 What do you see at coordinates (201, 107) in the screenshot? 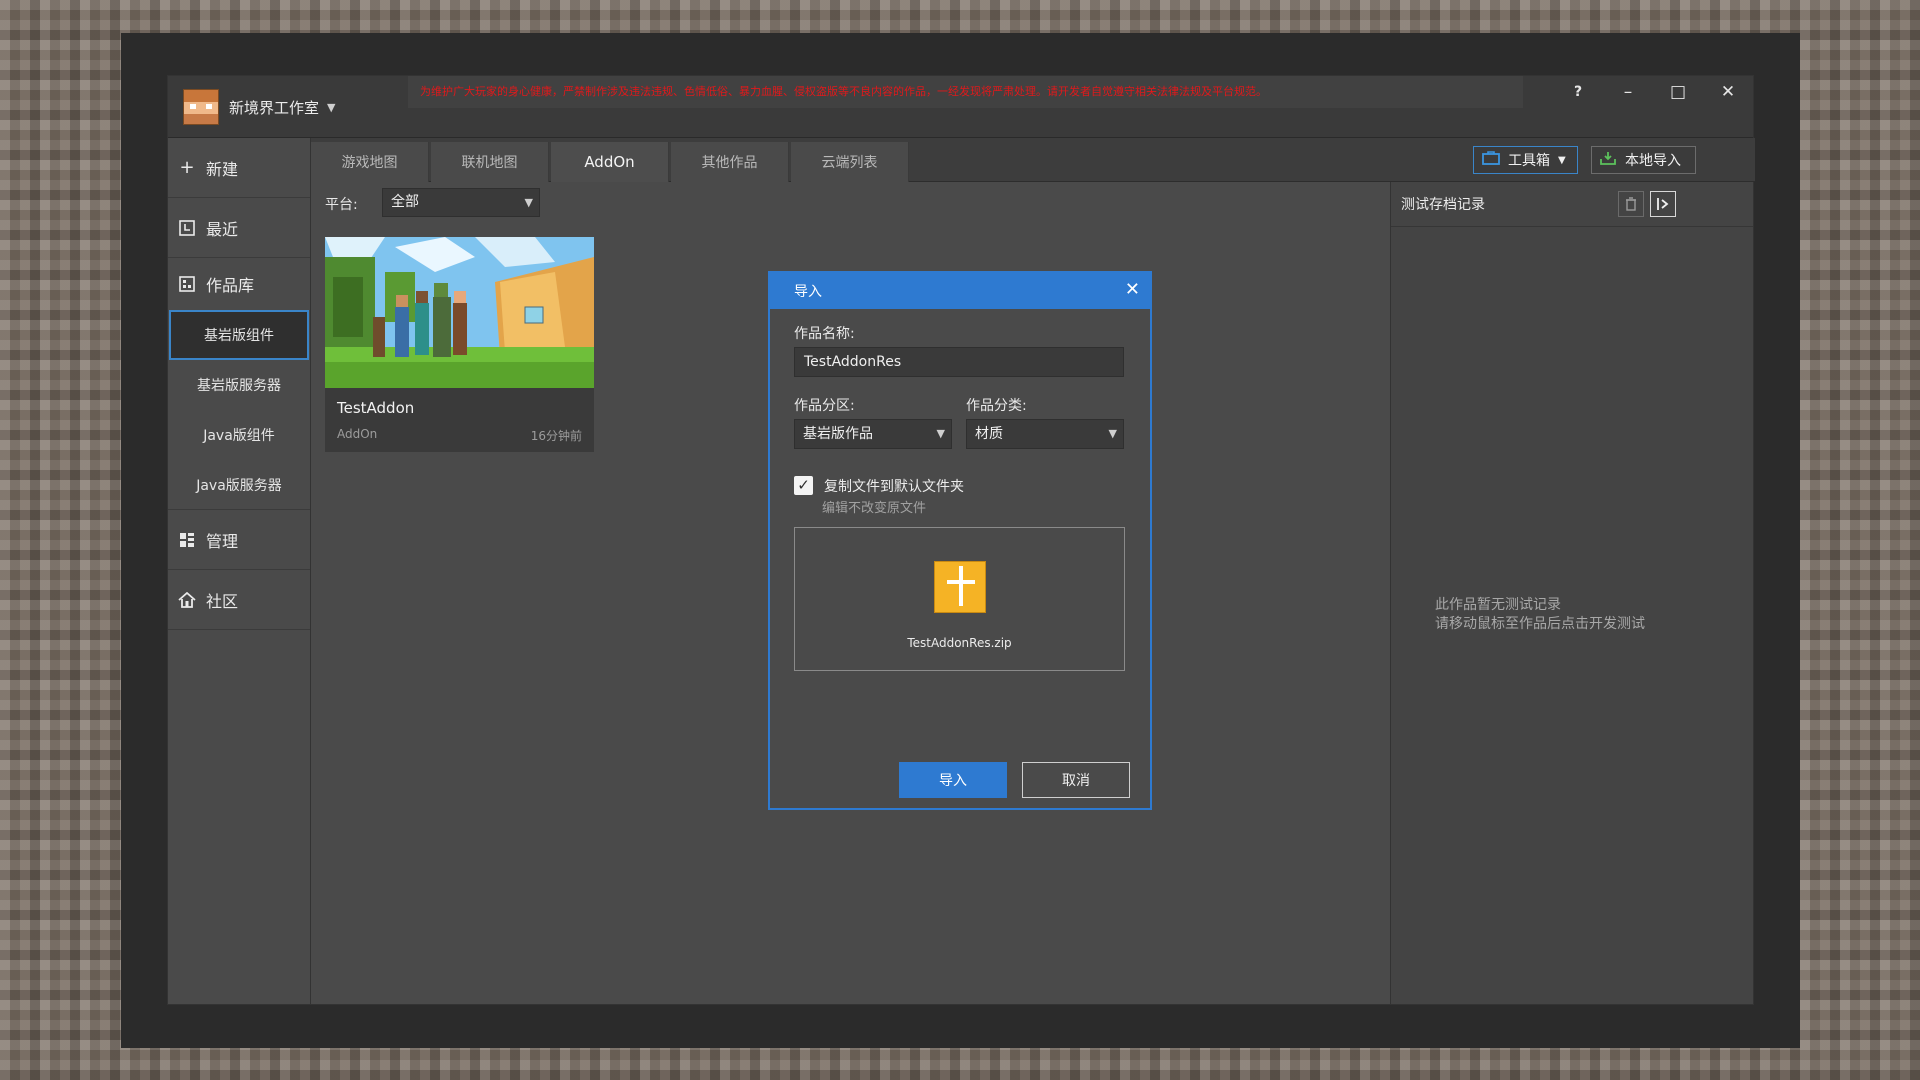
I see `avatar` at bounding box center [201, 107].